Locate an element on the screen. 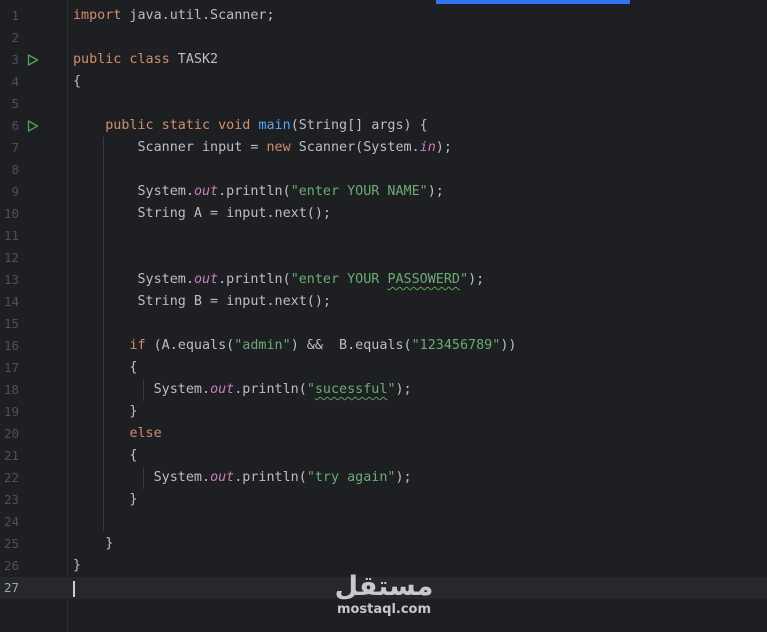 The height and width of the screenshot is (632, 767). code-token: )) is located at coordinates (508, 345).